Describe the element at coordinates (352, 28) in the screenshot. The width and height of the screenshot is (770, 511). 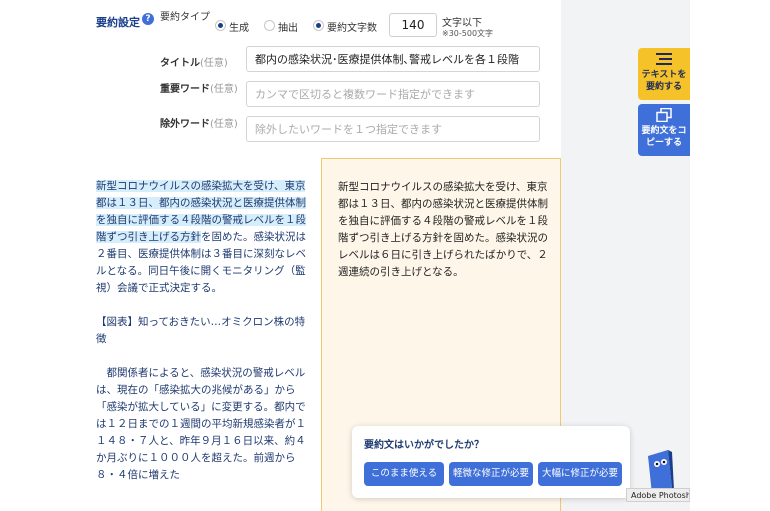
I see `radio-char-count-label: 要約文字数` at that location.